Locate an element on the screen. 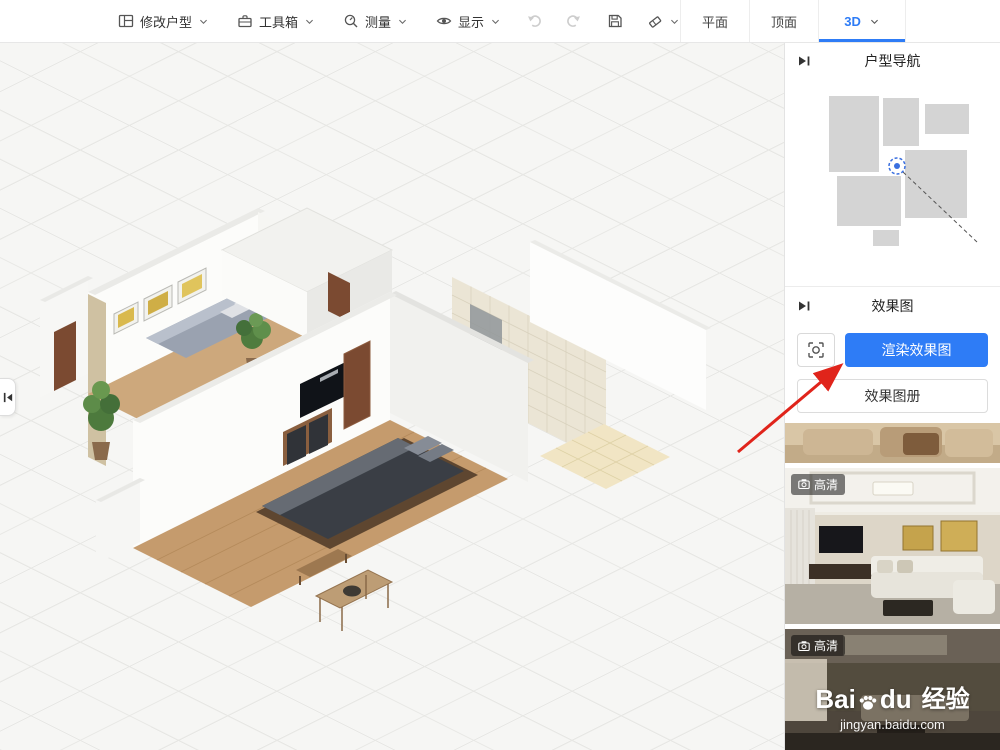 This screenshot has height=750, width=1000. menu-label: 显示 is located at coordinates (471, 22).